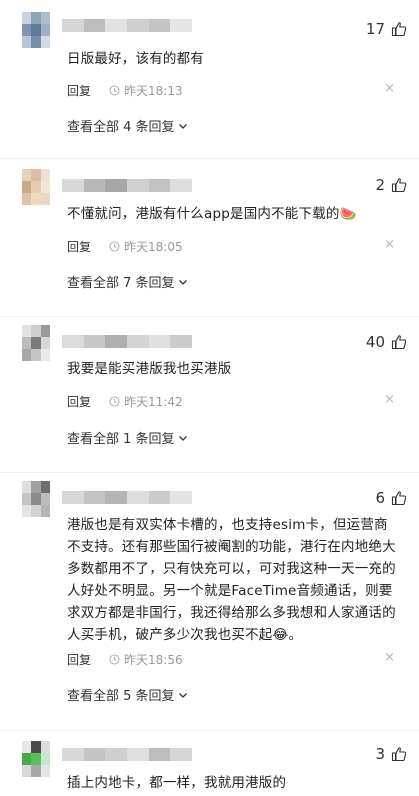 This screenshot has width=419, height=796. I want to click on view-replies-label: 查看全部 1 条回复, so click(121, 439).